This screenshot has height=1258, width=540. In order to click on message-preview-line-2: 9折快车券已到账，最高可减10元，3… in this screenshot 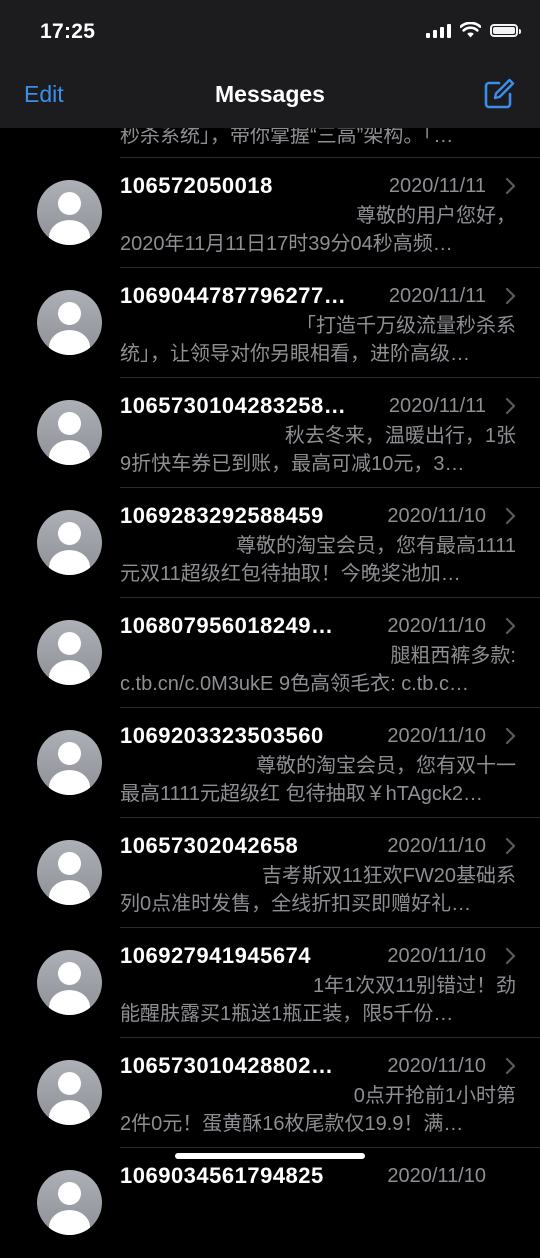, I will do `click(292, 464)`.